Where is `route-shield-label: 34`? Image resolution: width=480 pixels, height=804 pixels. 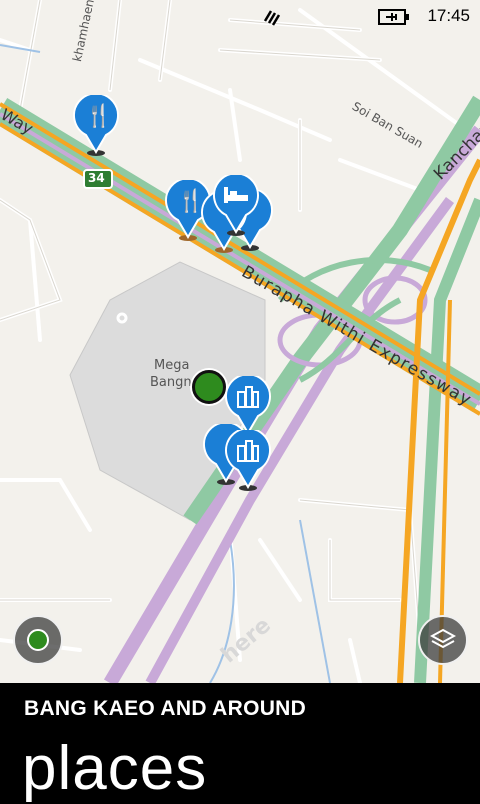 route-shield-label: 34 is located at coordinates (96, 178).